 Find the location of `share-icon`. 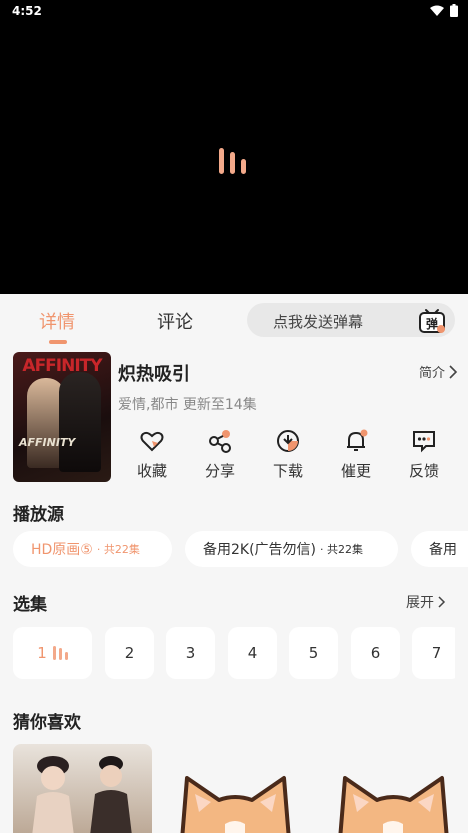

share-icon is located at coordinates (220, 441).